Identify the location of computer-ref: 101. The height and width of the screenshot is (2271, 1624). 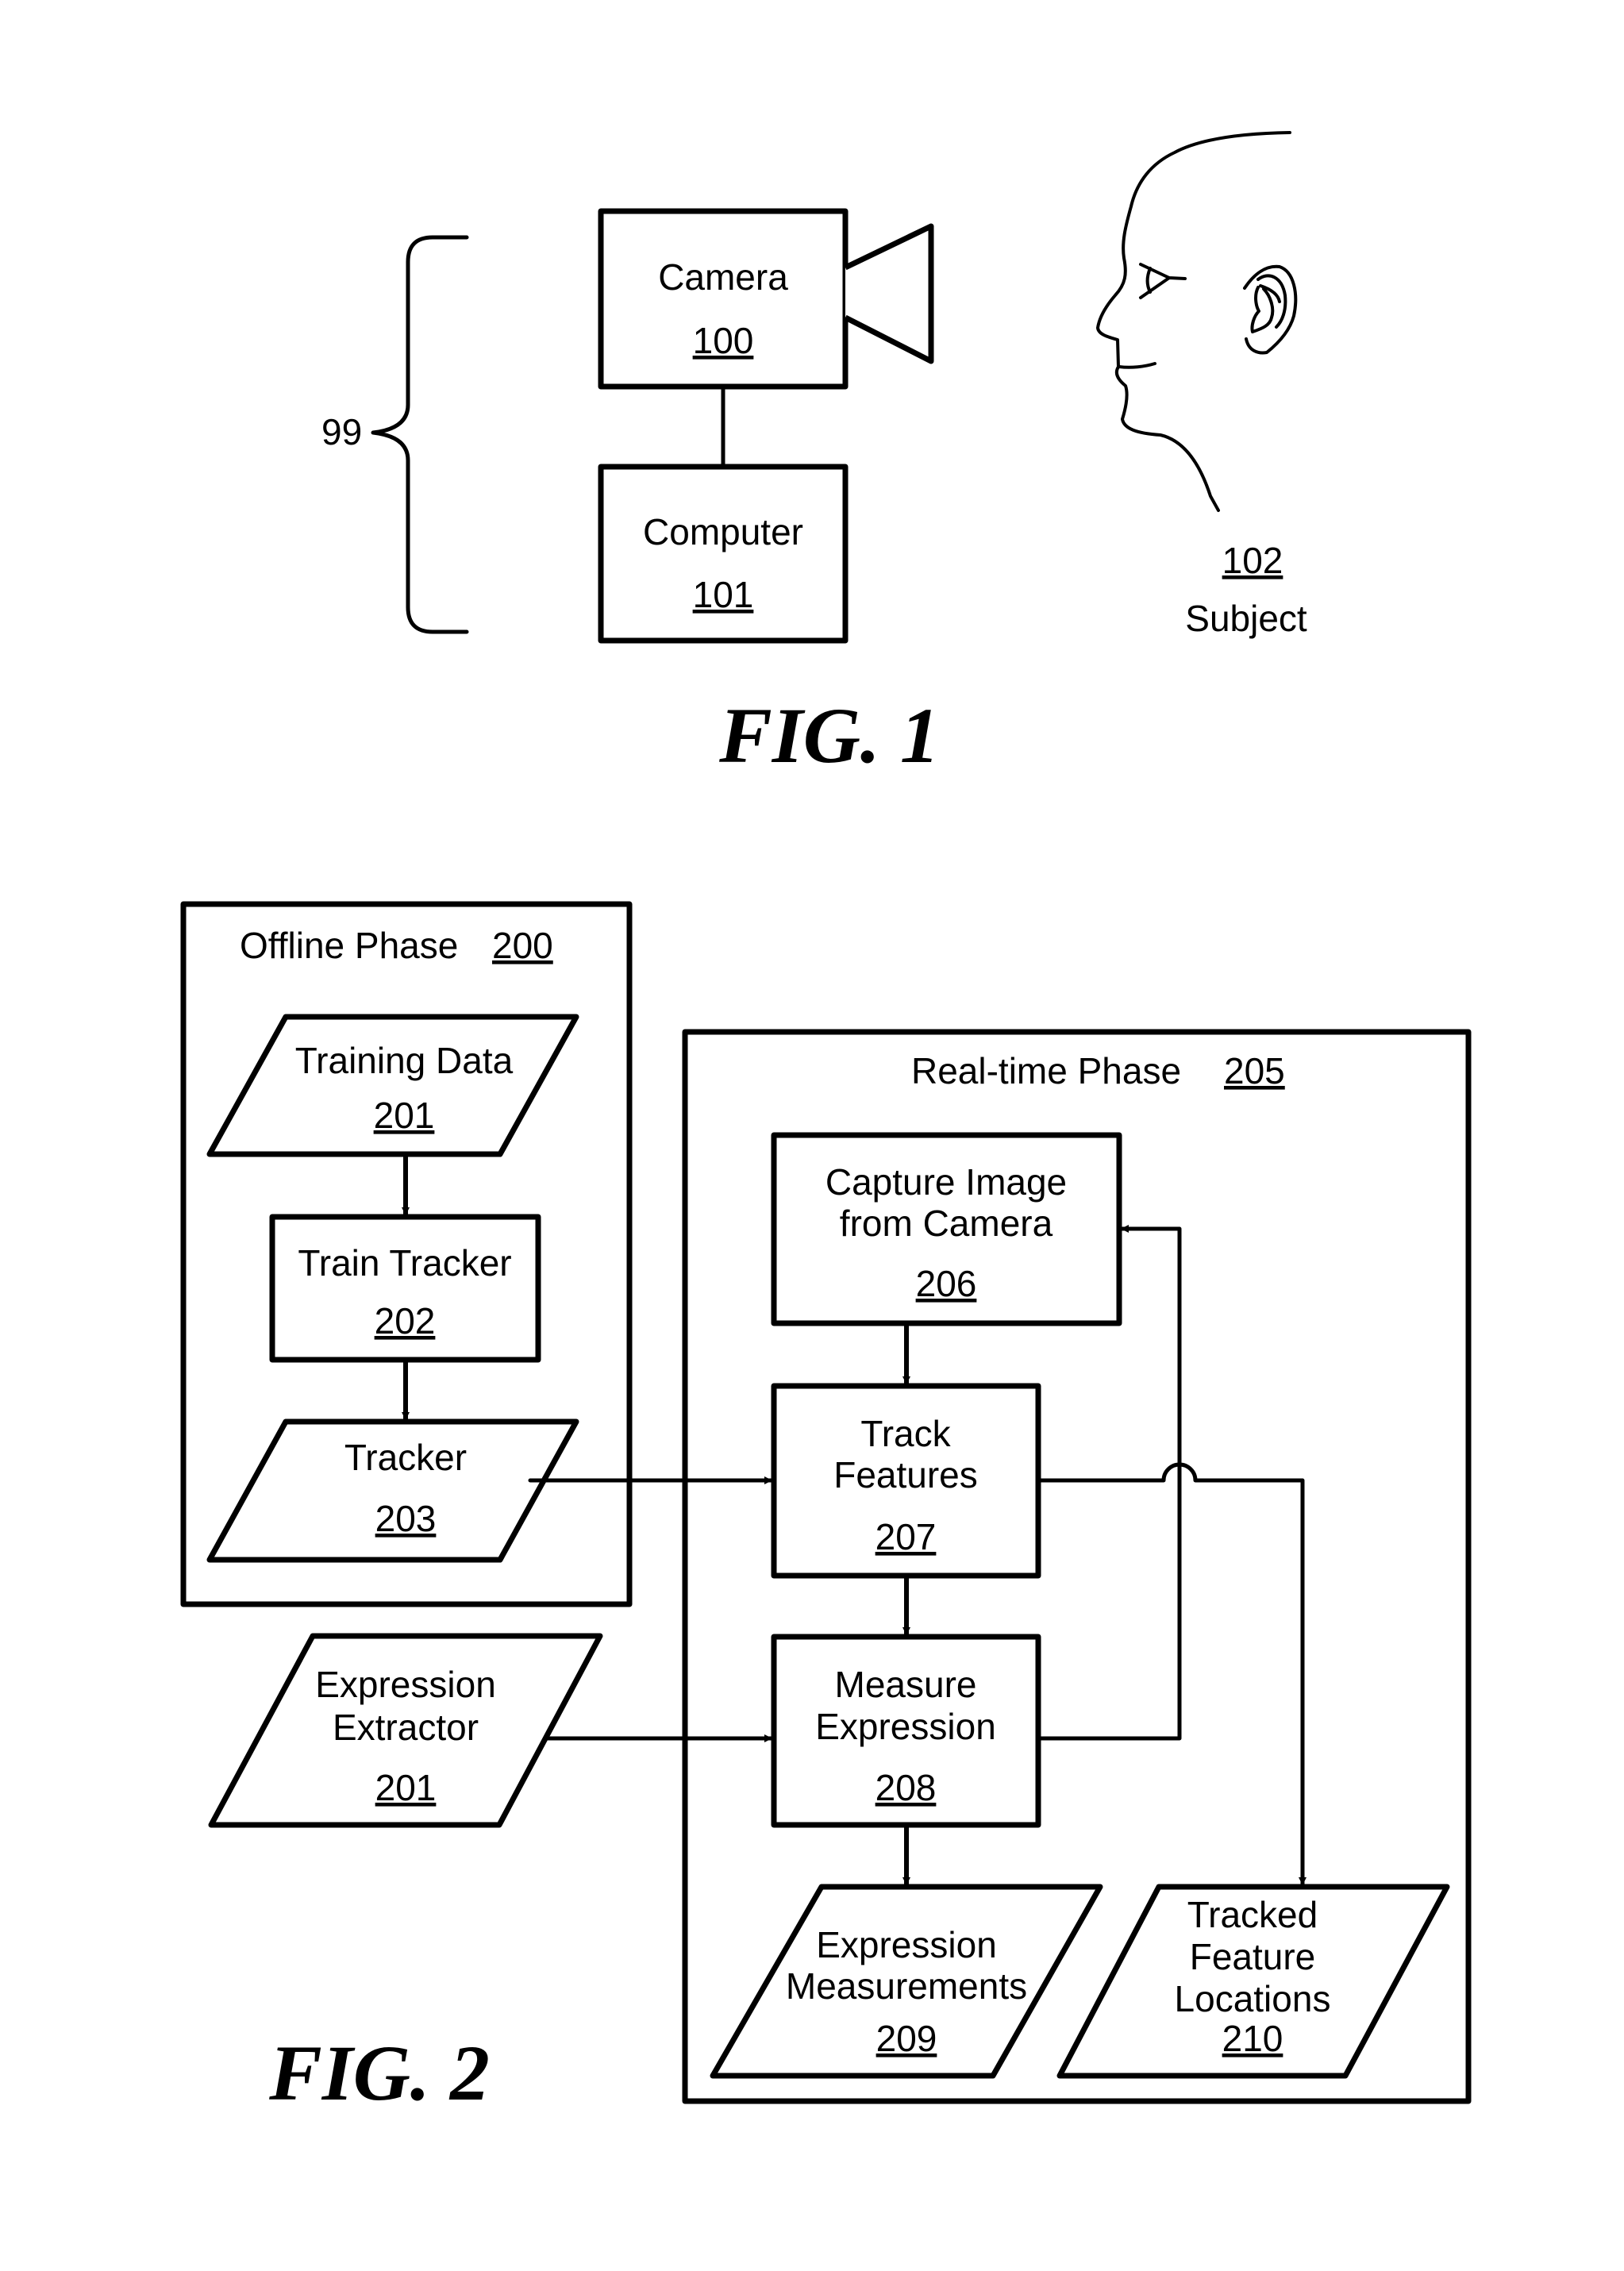
(723, 594).